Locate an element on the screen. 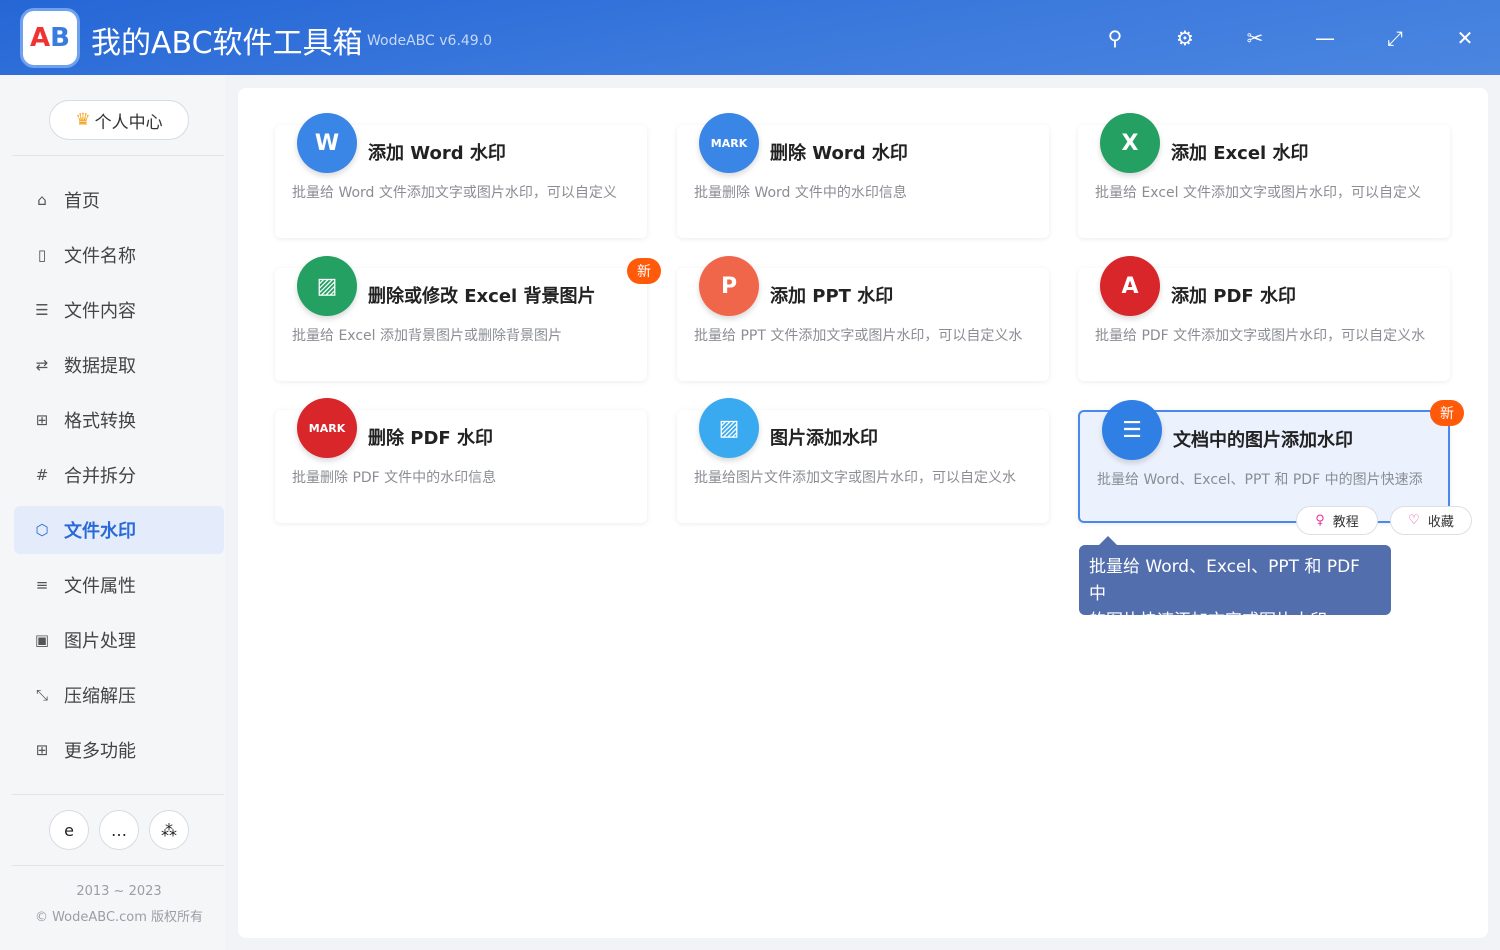  format-convert-icon: ⊞ is located at coordinates (42, 420).